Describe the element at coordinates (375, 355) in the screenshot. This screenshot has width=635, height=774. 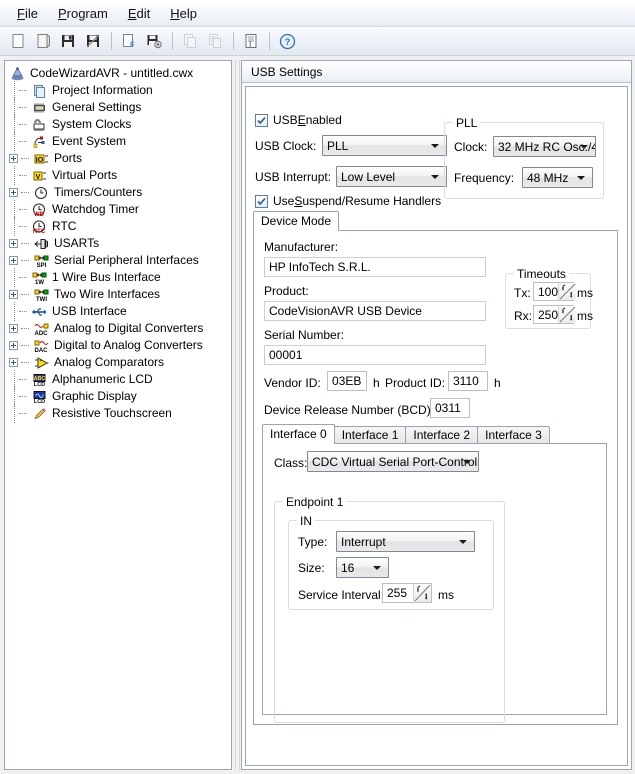
I see `serial-number-field: 00001` at that location.